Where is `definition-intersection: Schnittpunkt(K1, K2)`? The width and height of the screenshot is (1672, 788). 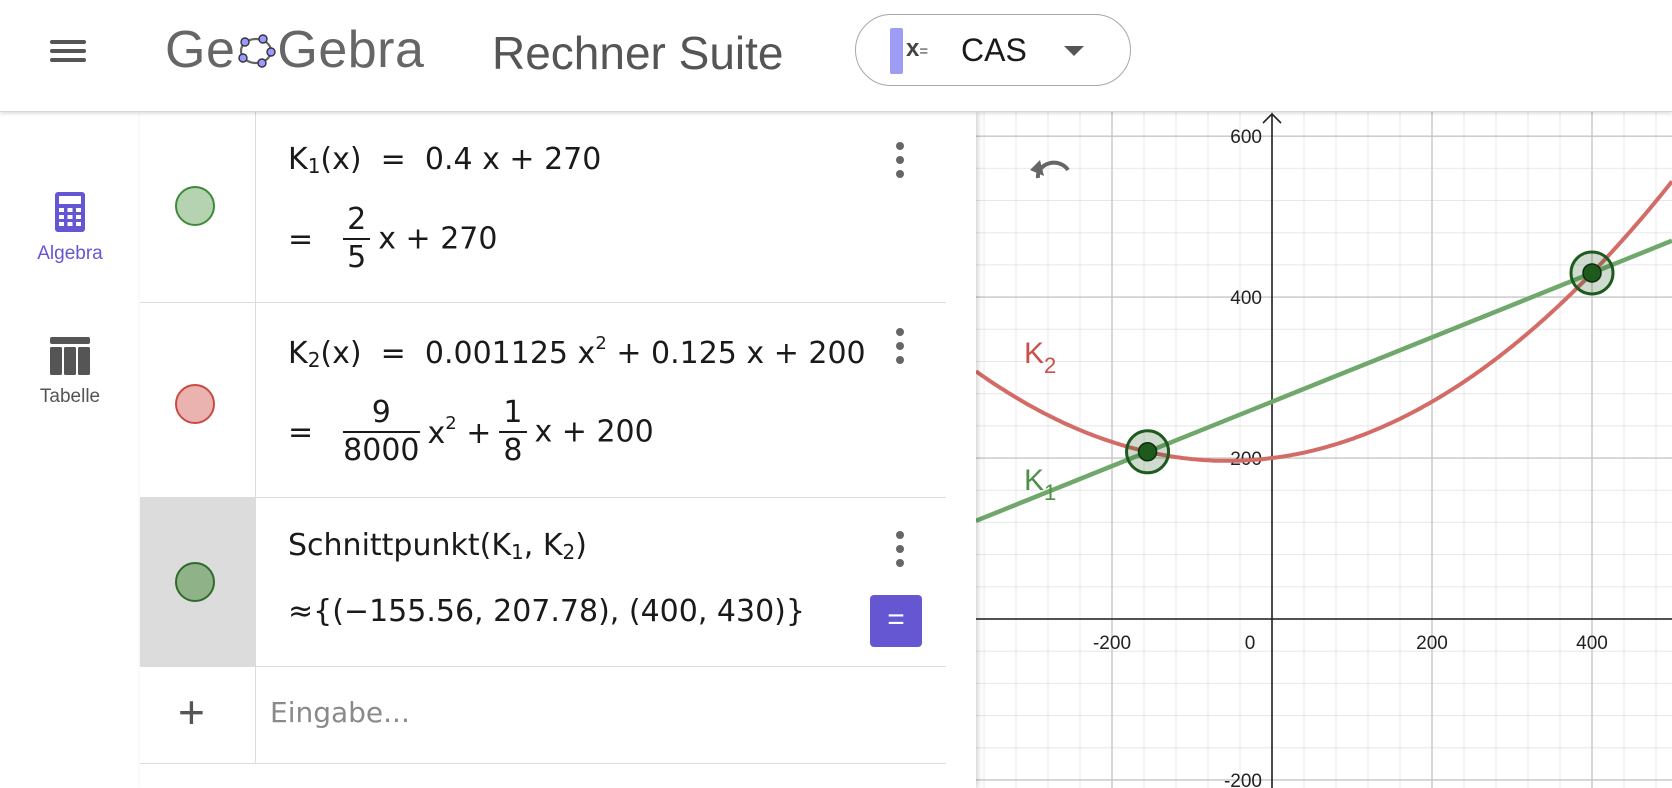
definition-intersection: Schnittpunkt(K1, K2) is located at coordinates (437, 546).